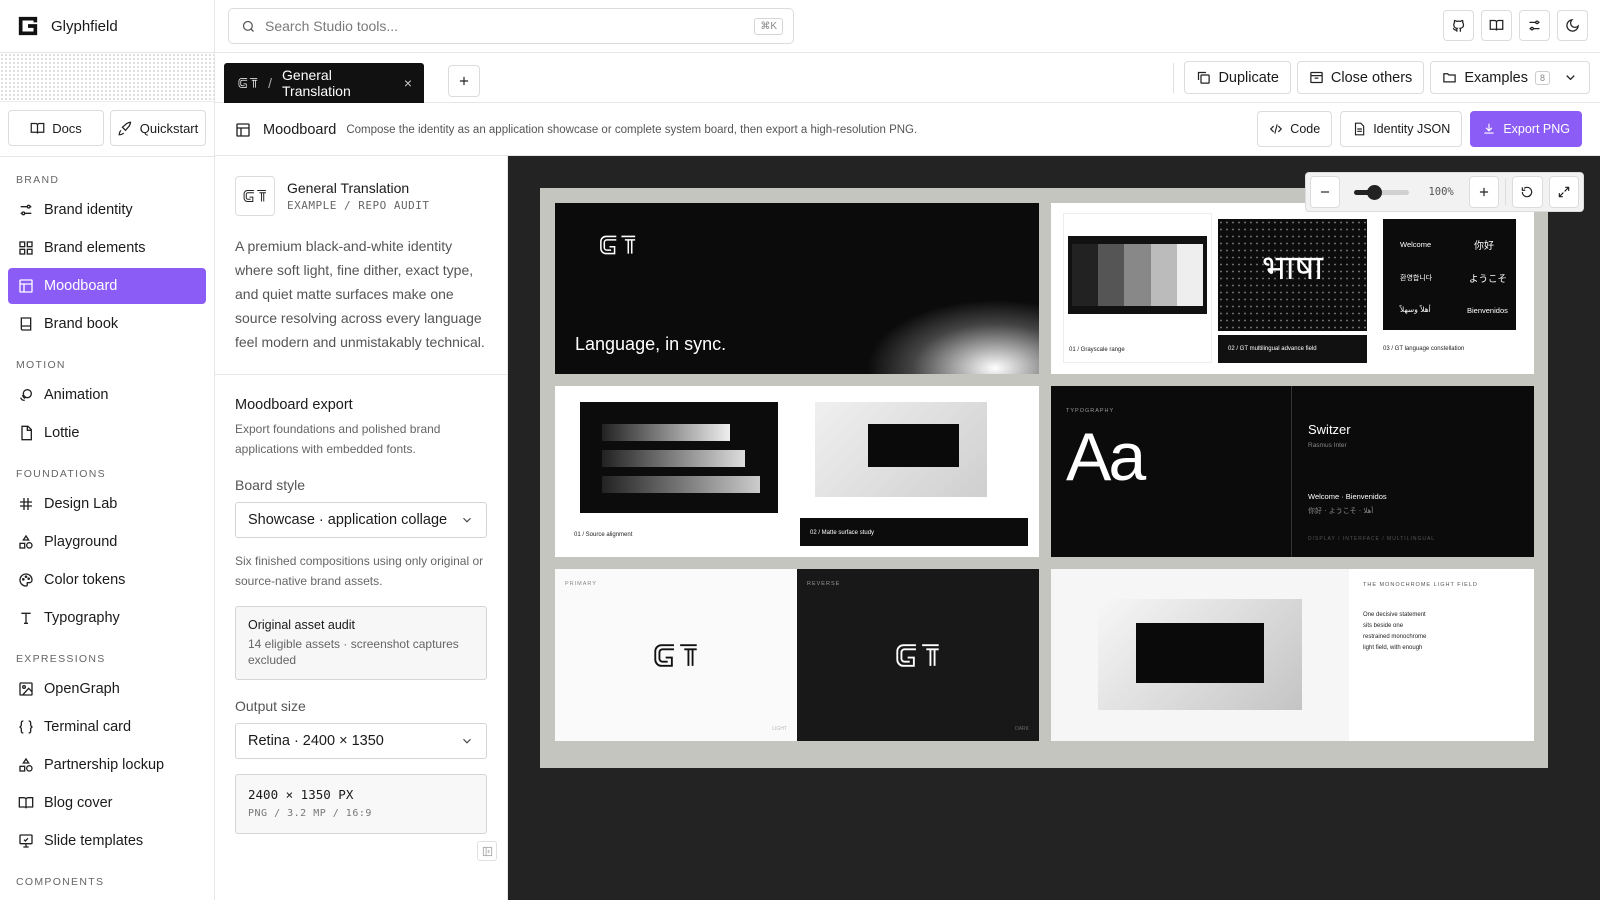 This screenshot has height=900, width=1600. Describe the element at coordinates (124, 128) in the screenshot. I see `rocket-icon` at that location.